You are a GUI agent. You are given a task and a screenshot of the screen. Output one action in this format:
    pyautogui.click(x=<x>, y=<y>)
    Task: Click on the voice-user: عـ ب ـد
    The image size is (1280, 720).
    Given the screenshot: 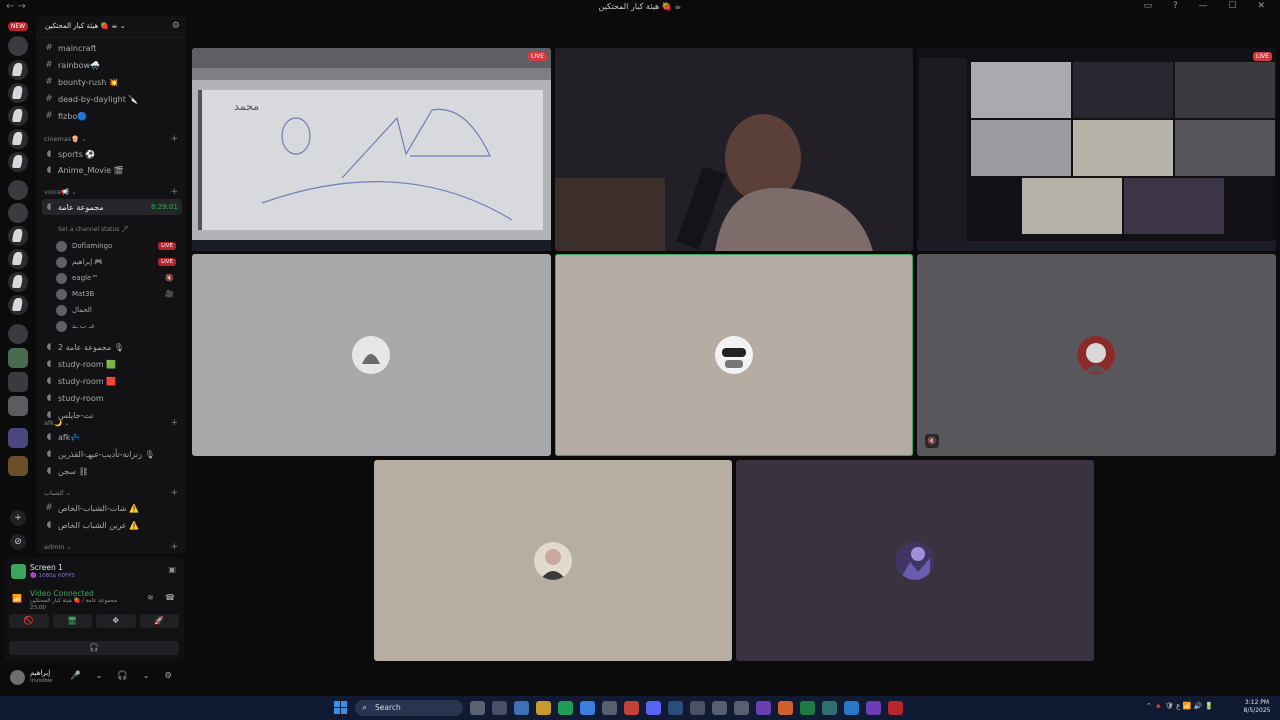 What is the action you would take?
    pyautogui.click(x=118, y=326)
    